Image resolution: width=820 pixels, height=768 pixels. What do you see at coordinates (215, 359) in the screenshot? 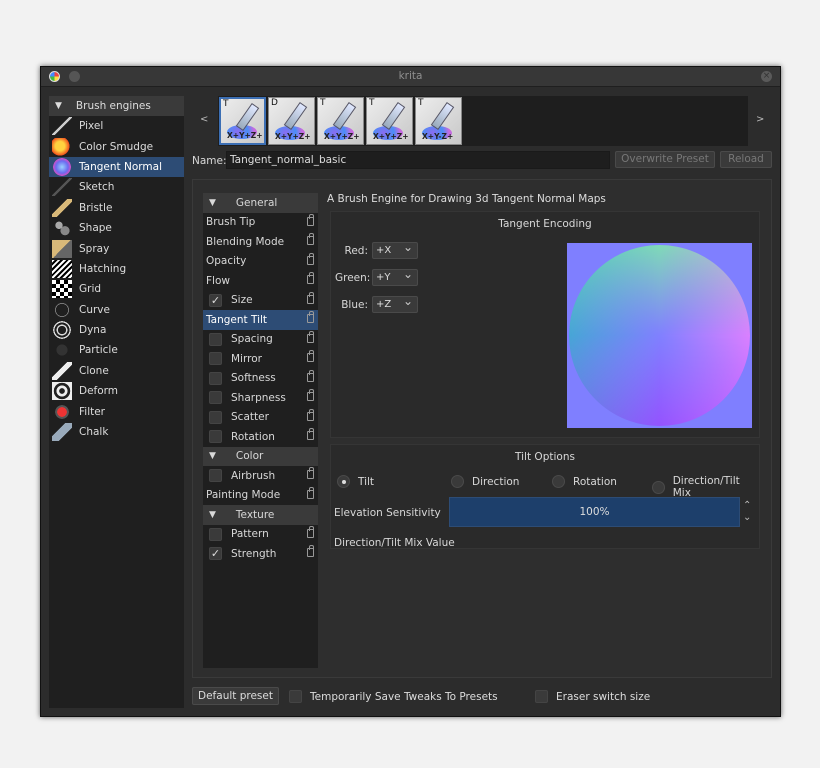
I see `mirror-checkbox` at bounding box center [215, 359].